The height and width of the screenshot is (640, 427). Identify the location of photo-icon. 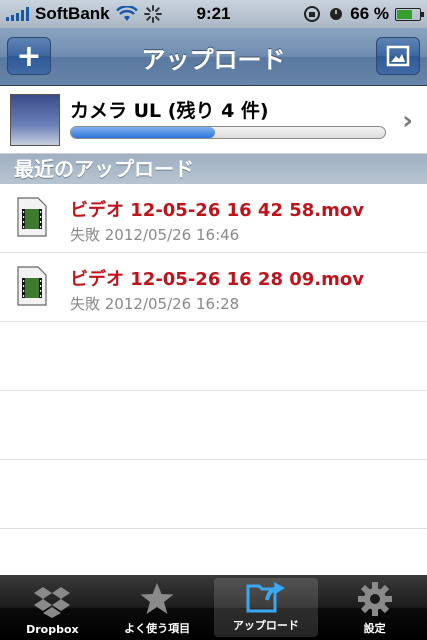
(398, 56).